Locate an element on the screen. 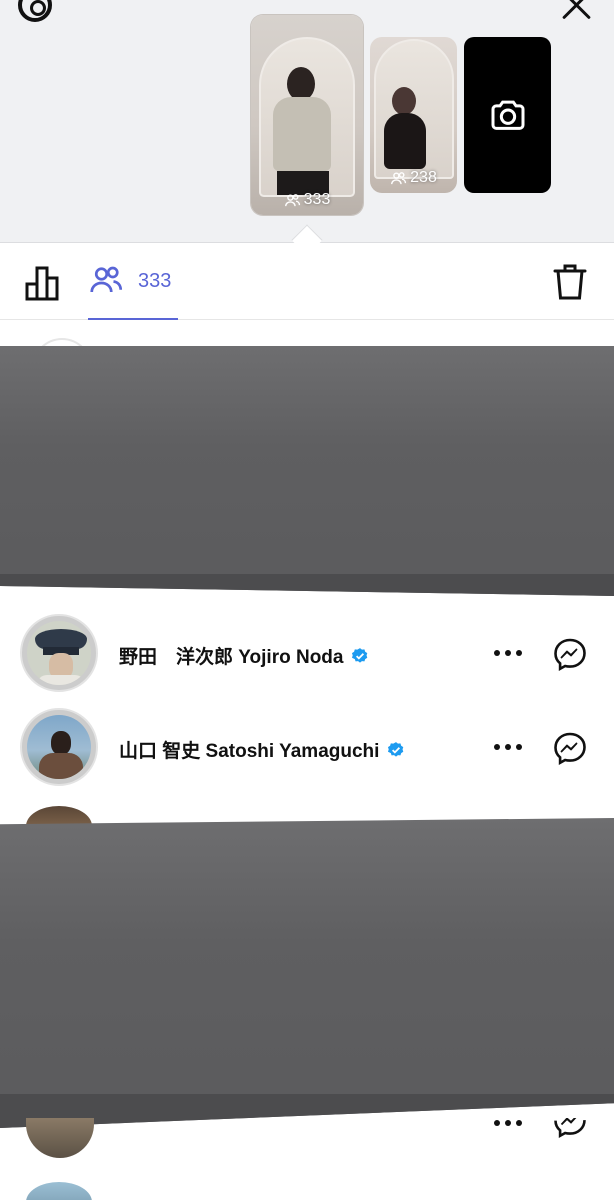  viewer-name-text: 野田 洋次郎 Yojiro Noda is located at coordinates (231, 657).